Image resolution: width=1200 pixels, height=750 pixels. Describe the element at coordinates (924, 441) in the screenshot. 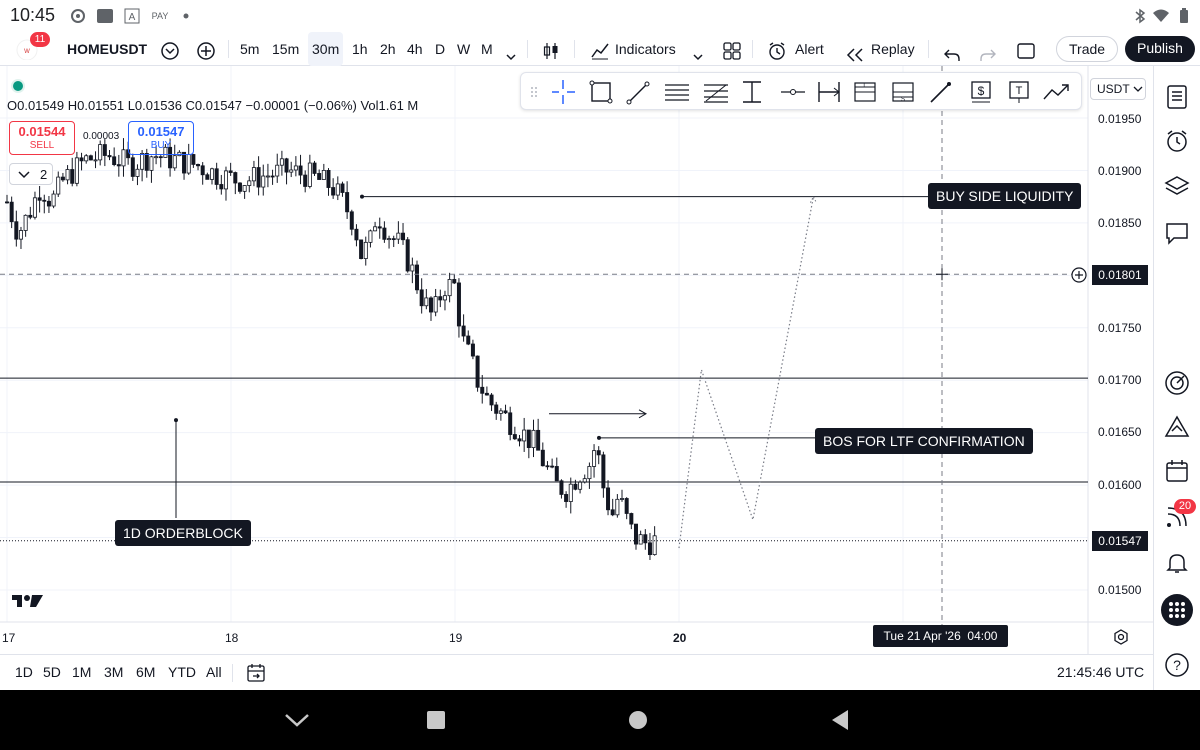

I see `bos-label: BOS FOR LTF CONFIRMATION` at that location.